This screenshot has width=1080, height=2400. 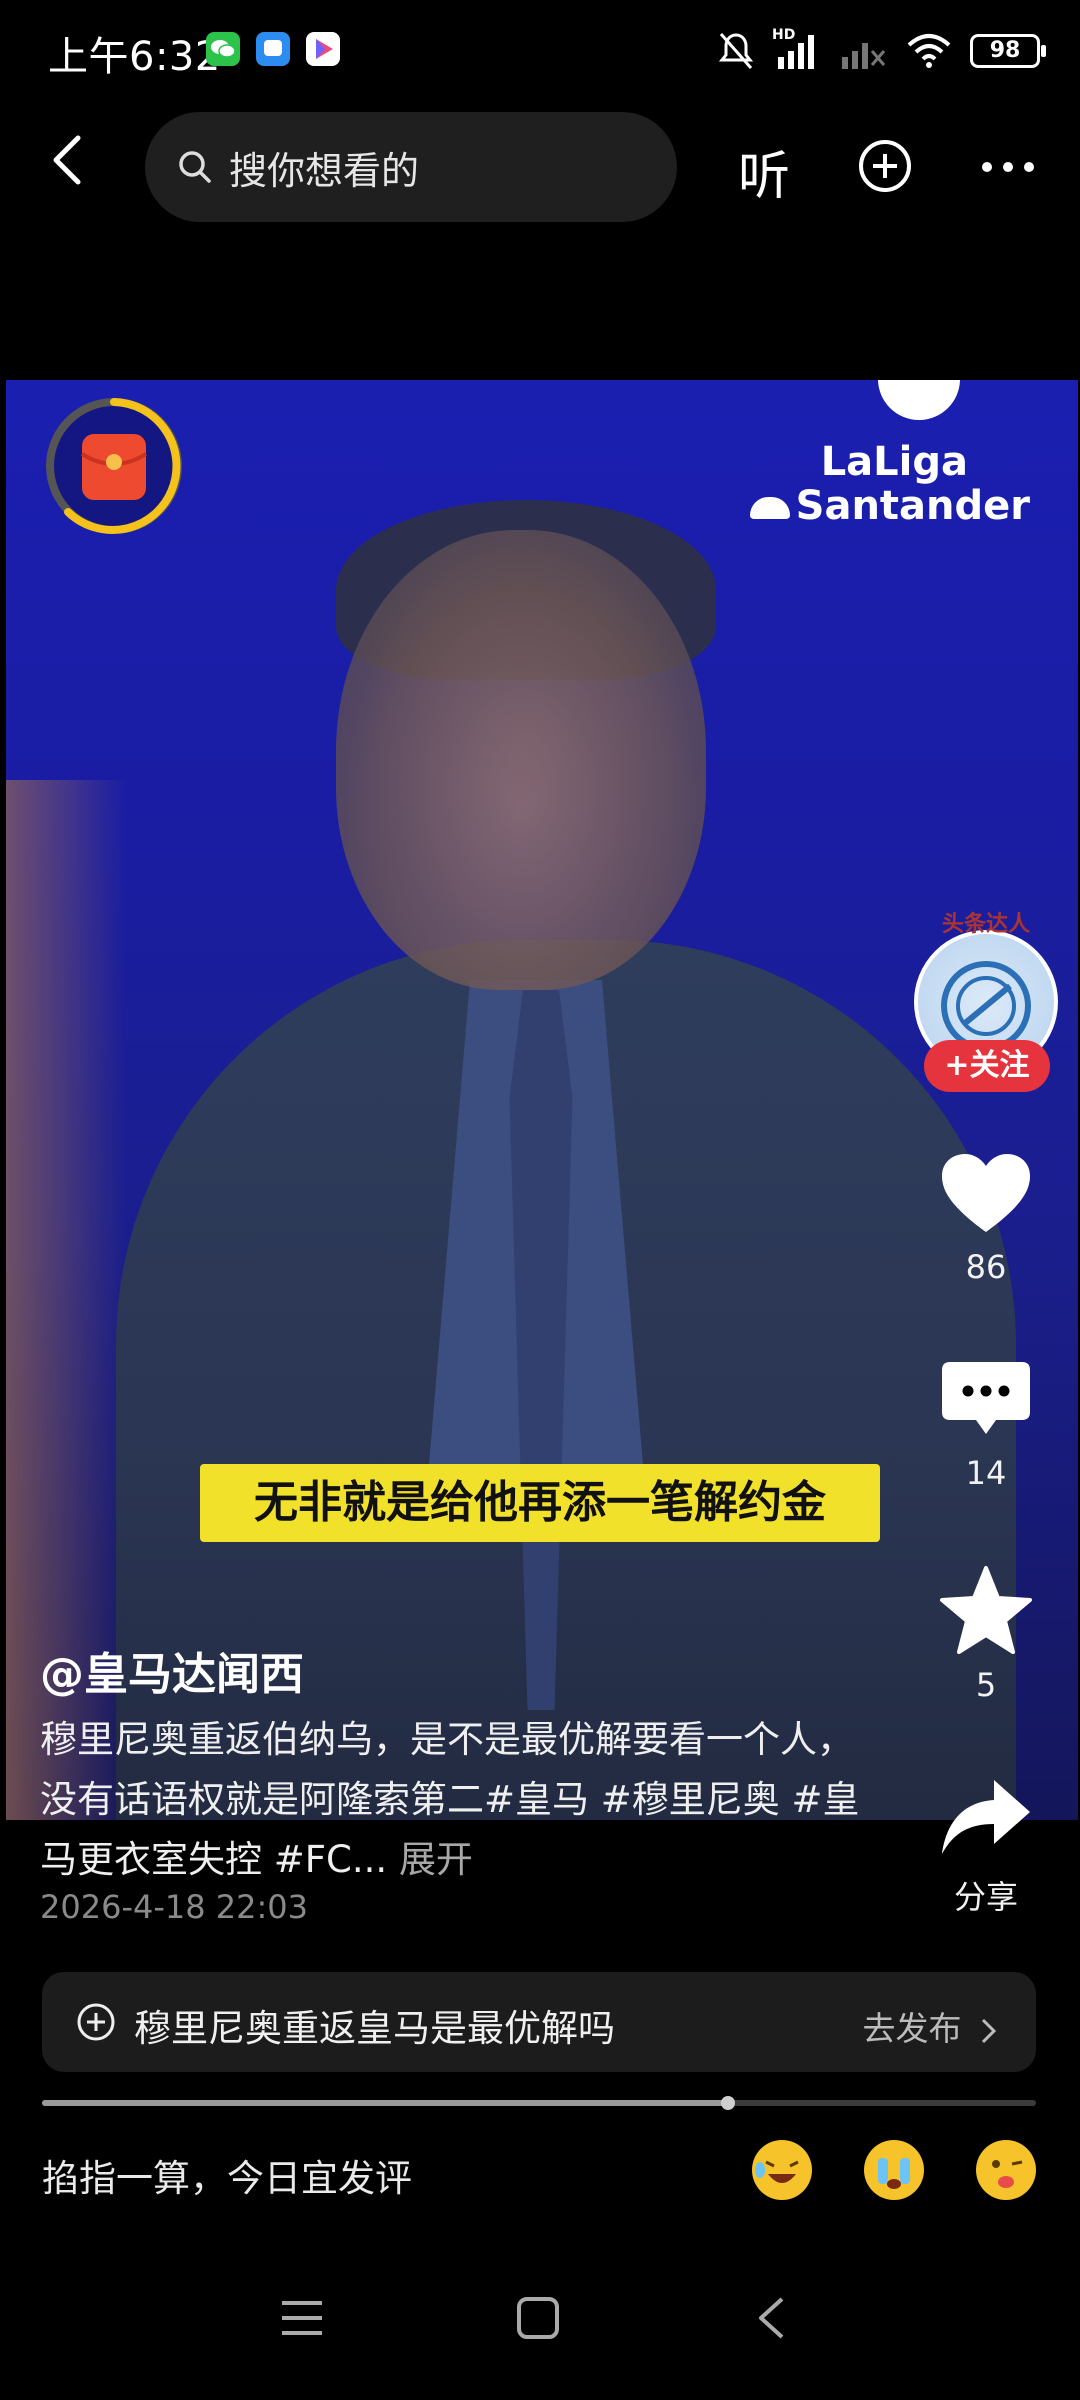 What do you see at coordinates (521, 760) in the screenshot?
I see `video-person-head` at bounding box center [521, 760].